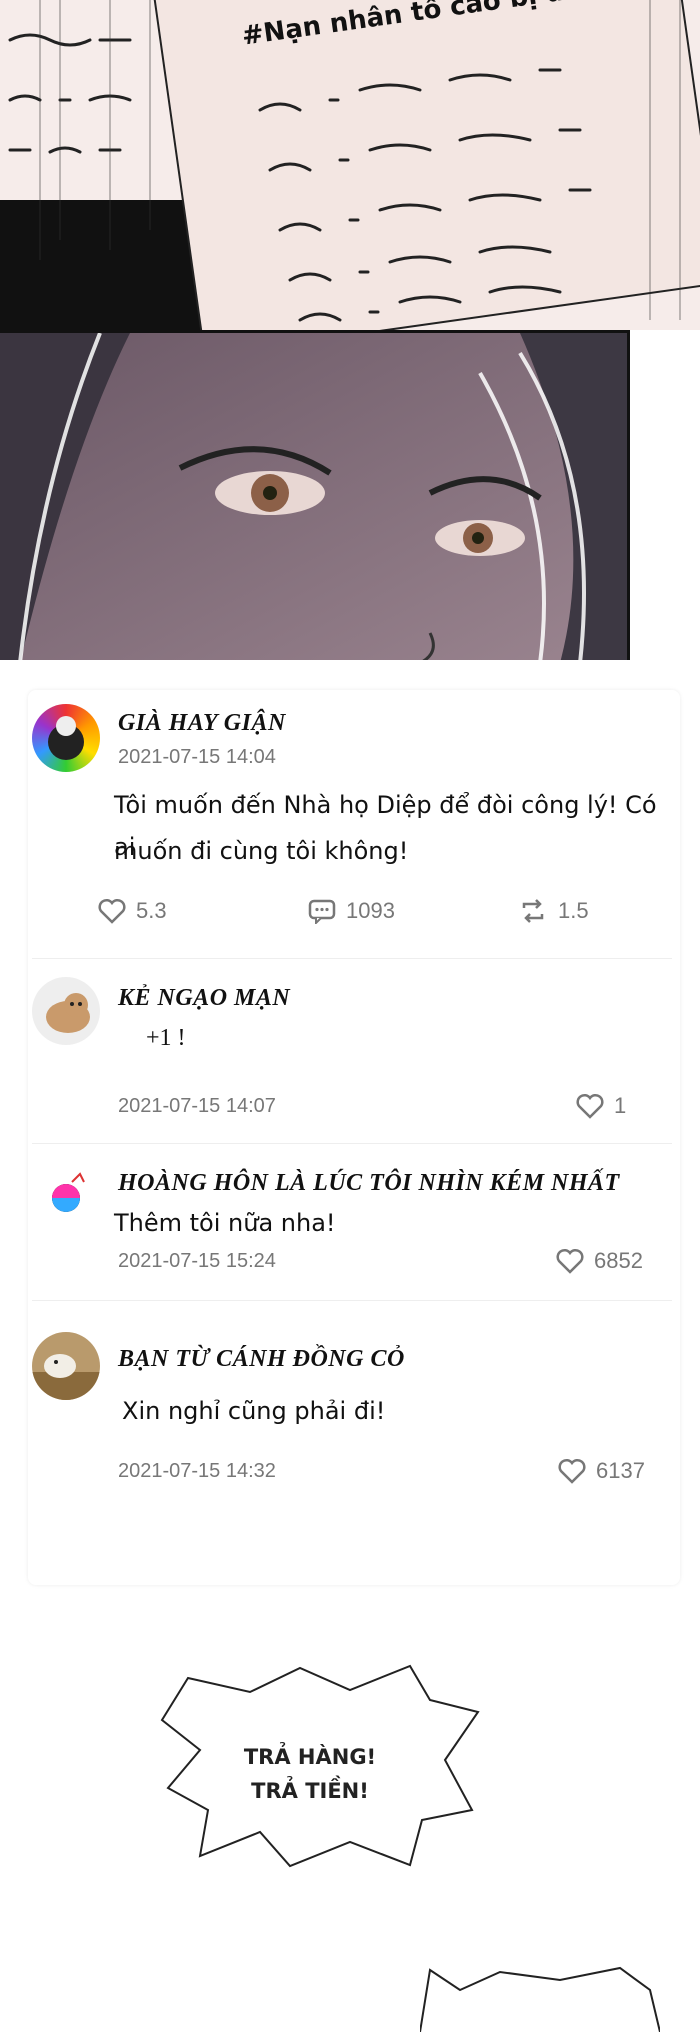  Describe the element at coordinates (620, 1470) in the screenshot. I see `like-count: 6137` at that location.